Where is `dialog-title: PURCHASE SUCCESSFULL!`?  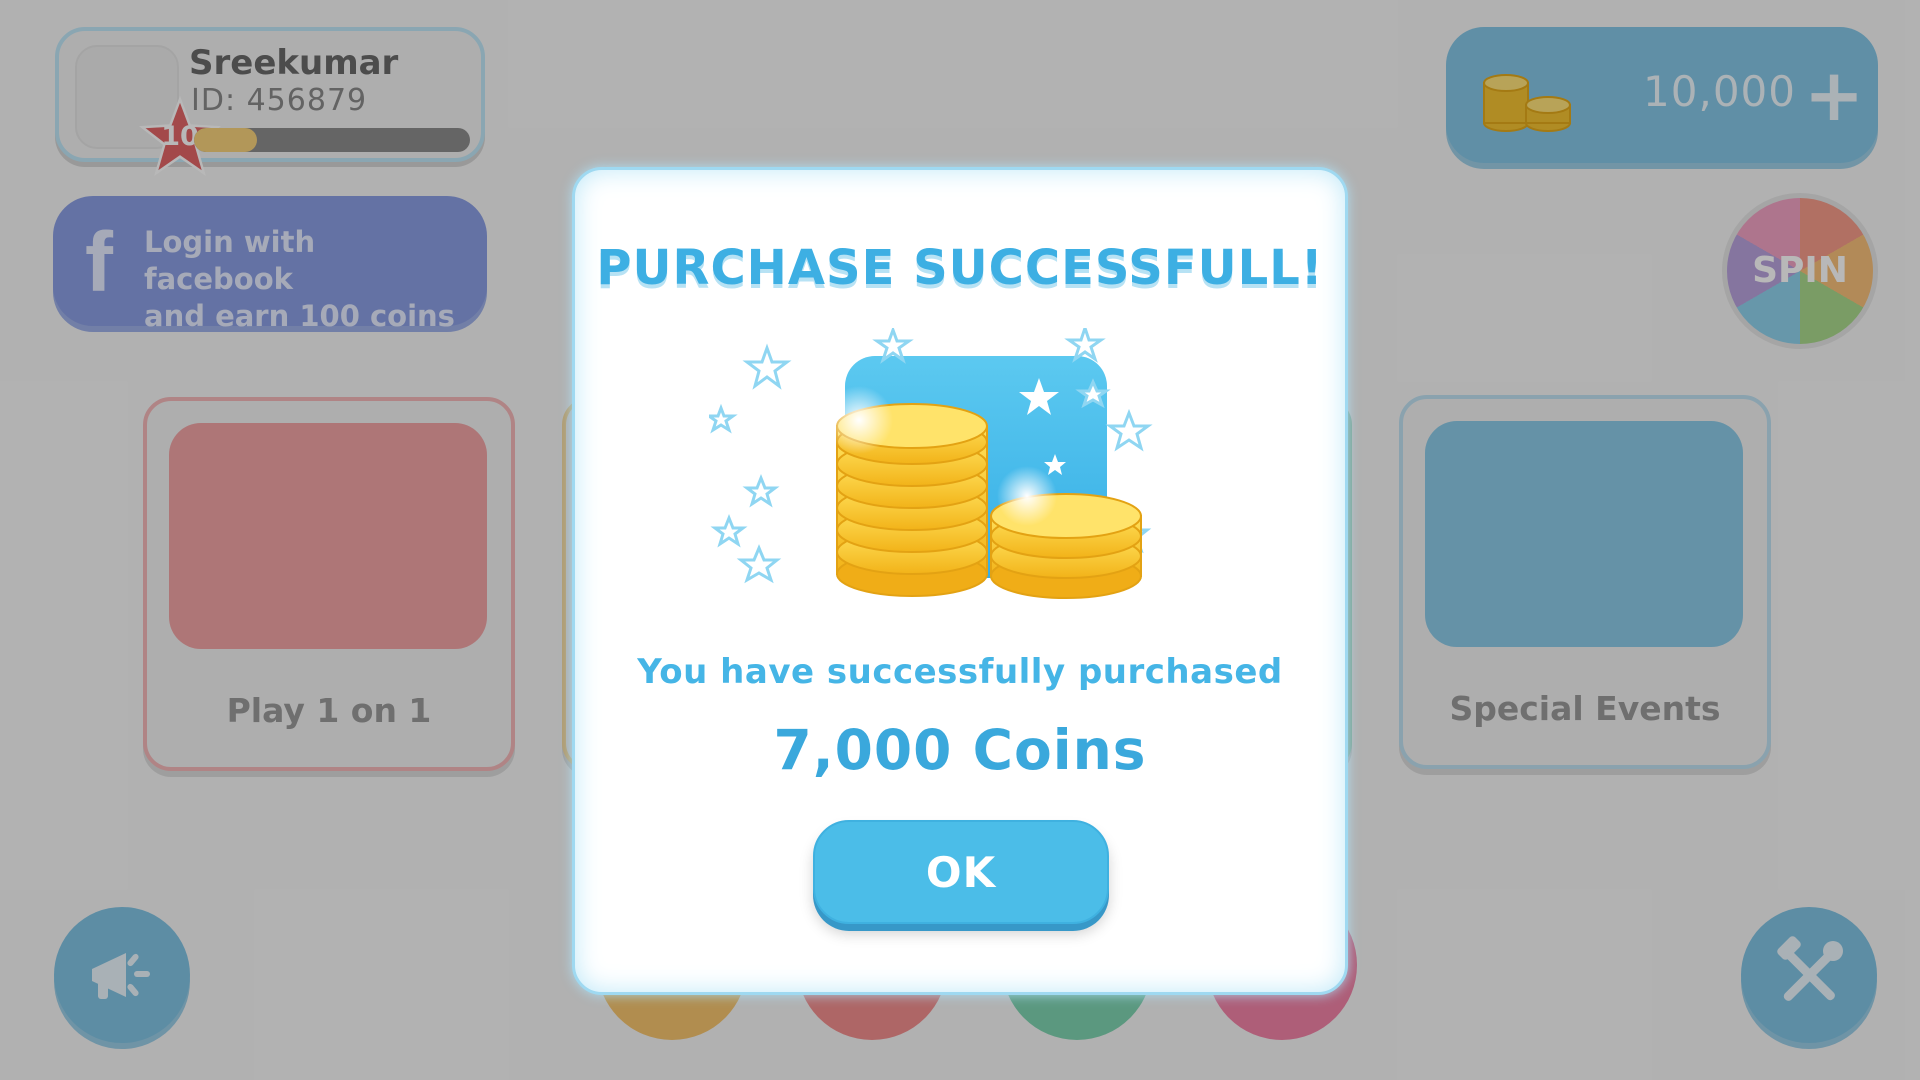
dialog-title: PURCHASE SUCCESSFULL! is located at coordinates (960, 268).